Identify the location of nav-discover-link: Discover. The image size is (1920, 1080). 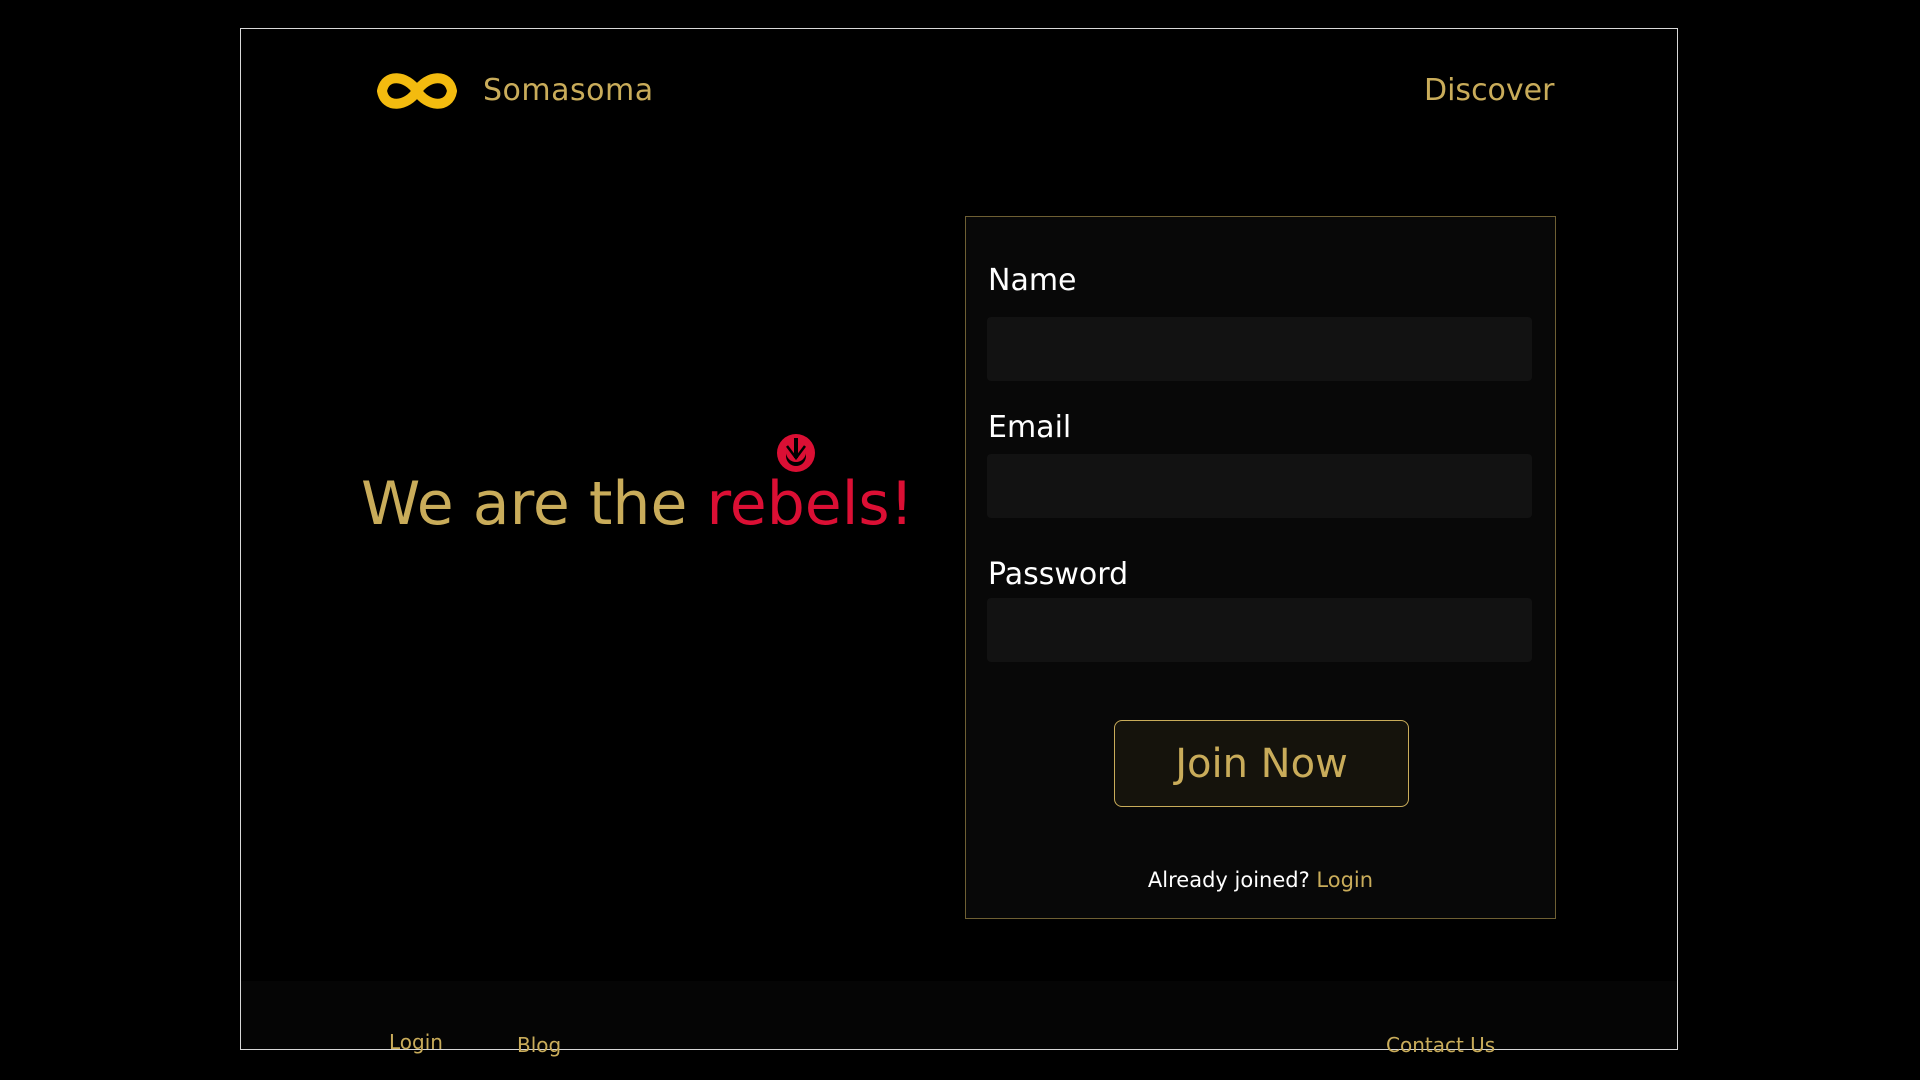
(1489, 90).